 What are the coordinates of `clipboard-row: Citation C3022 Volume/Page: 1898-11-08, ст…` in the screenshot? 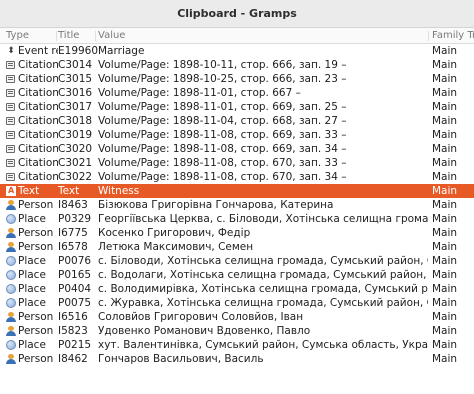 It's located at (237, 177).